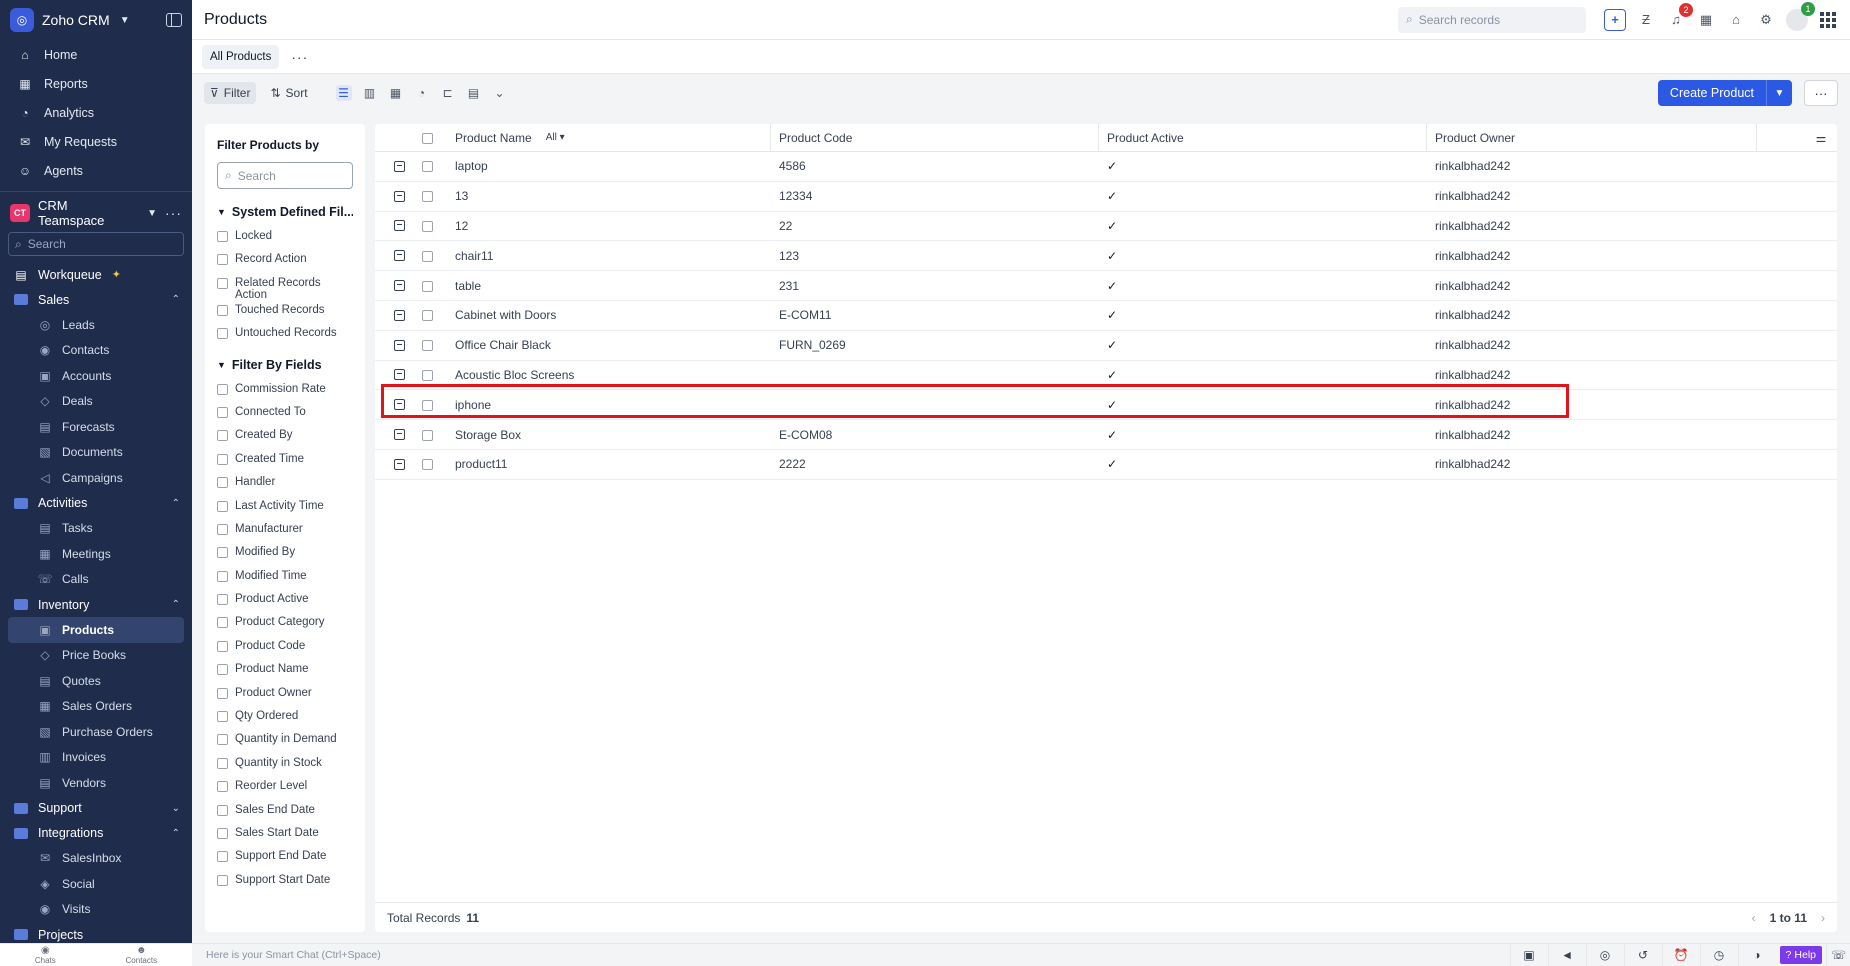  I want to click on sidebar-item-reports: ▦ Reports, so click(96, 83).